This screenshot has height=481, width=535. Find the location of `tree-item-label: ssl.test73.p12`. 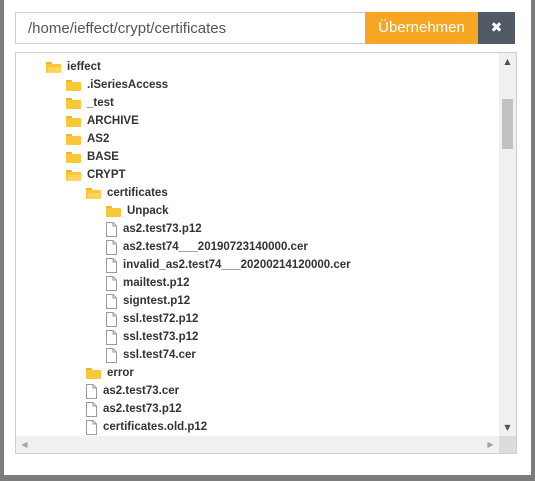

tree-item-label: ssl.test73.p12 is located at coordinates (161, 337).